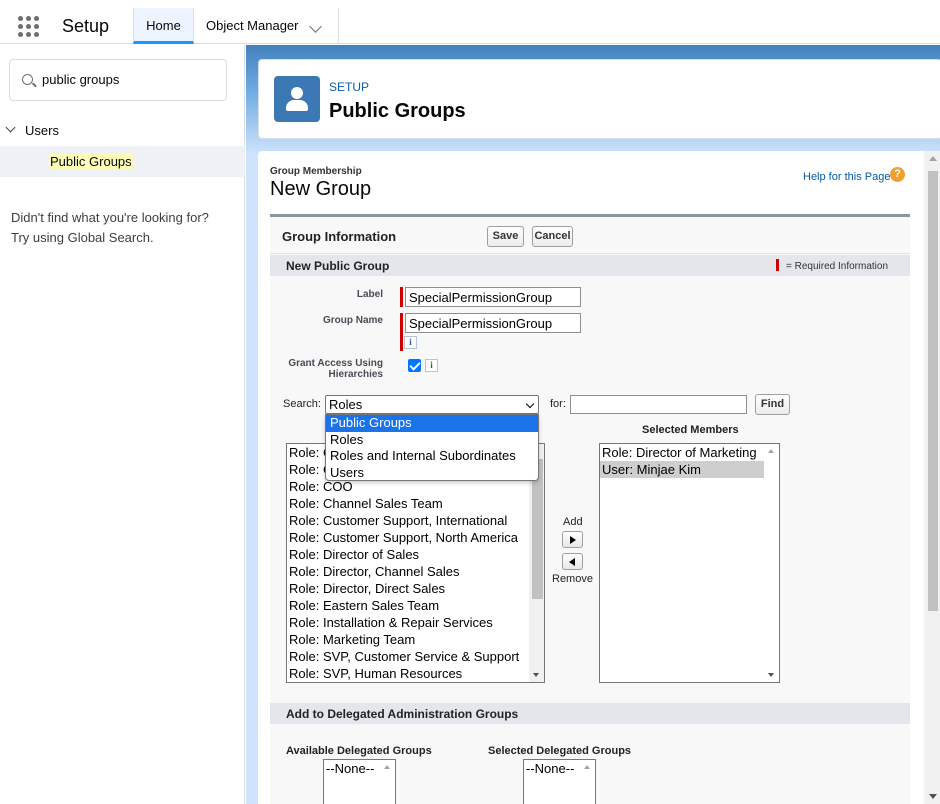 Image resolution: width=940 pixels, height=804 pixels. I want to click on group-membership-label: Group Membership, so click(316, 171).